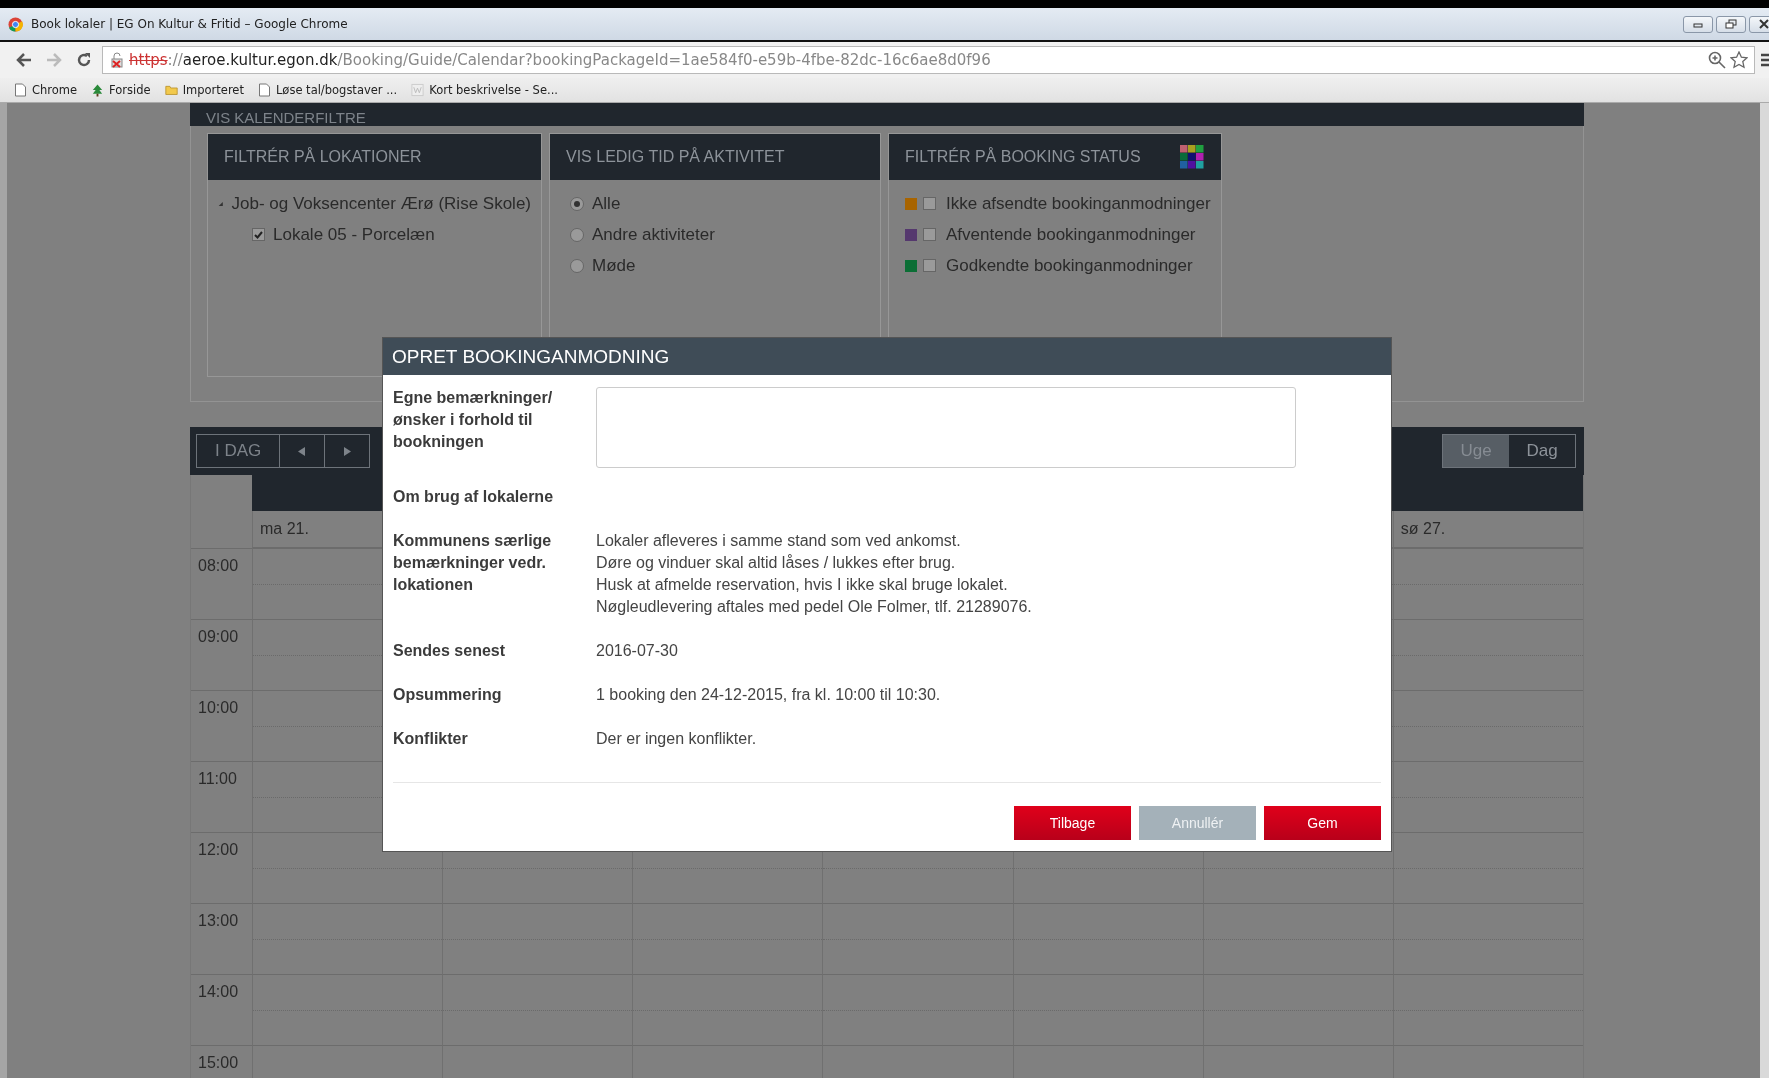 The width and height of the screenshot is (1769, 1078). Describe the element at coordinates (1717, 60) in the screenshot. I see `zoom-icon` at that location.